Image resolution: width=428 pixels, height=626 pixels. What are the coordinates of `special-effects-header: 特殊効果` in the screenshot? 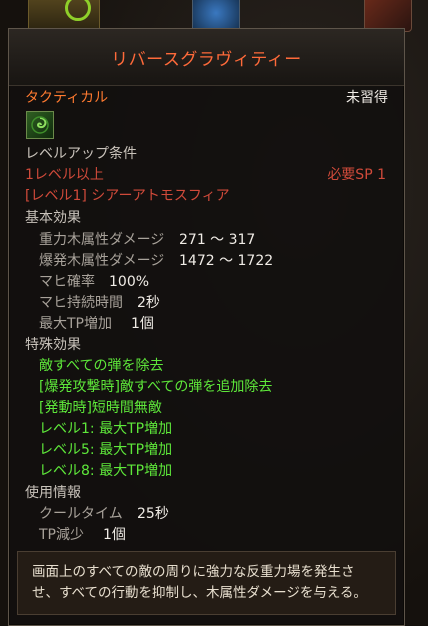 It's located at (53, 345).